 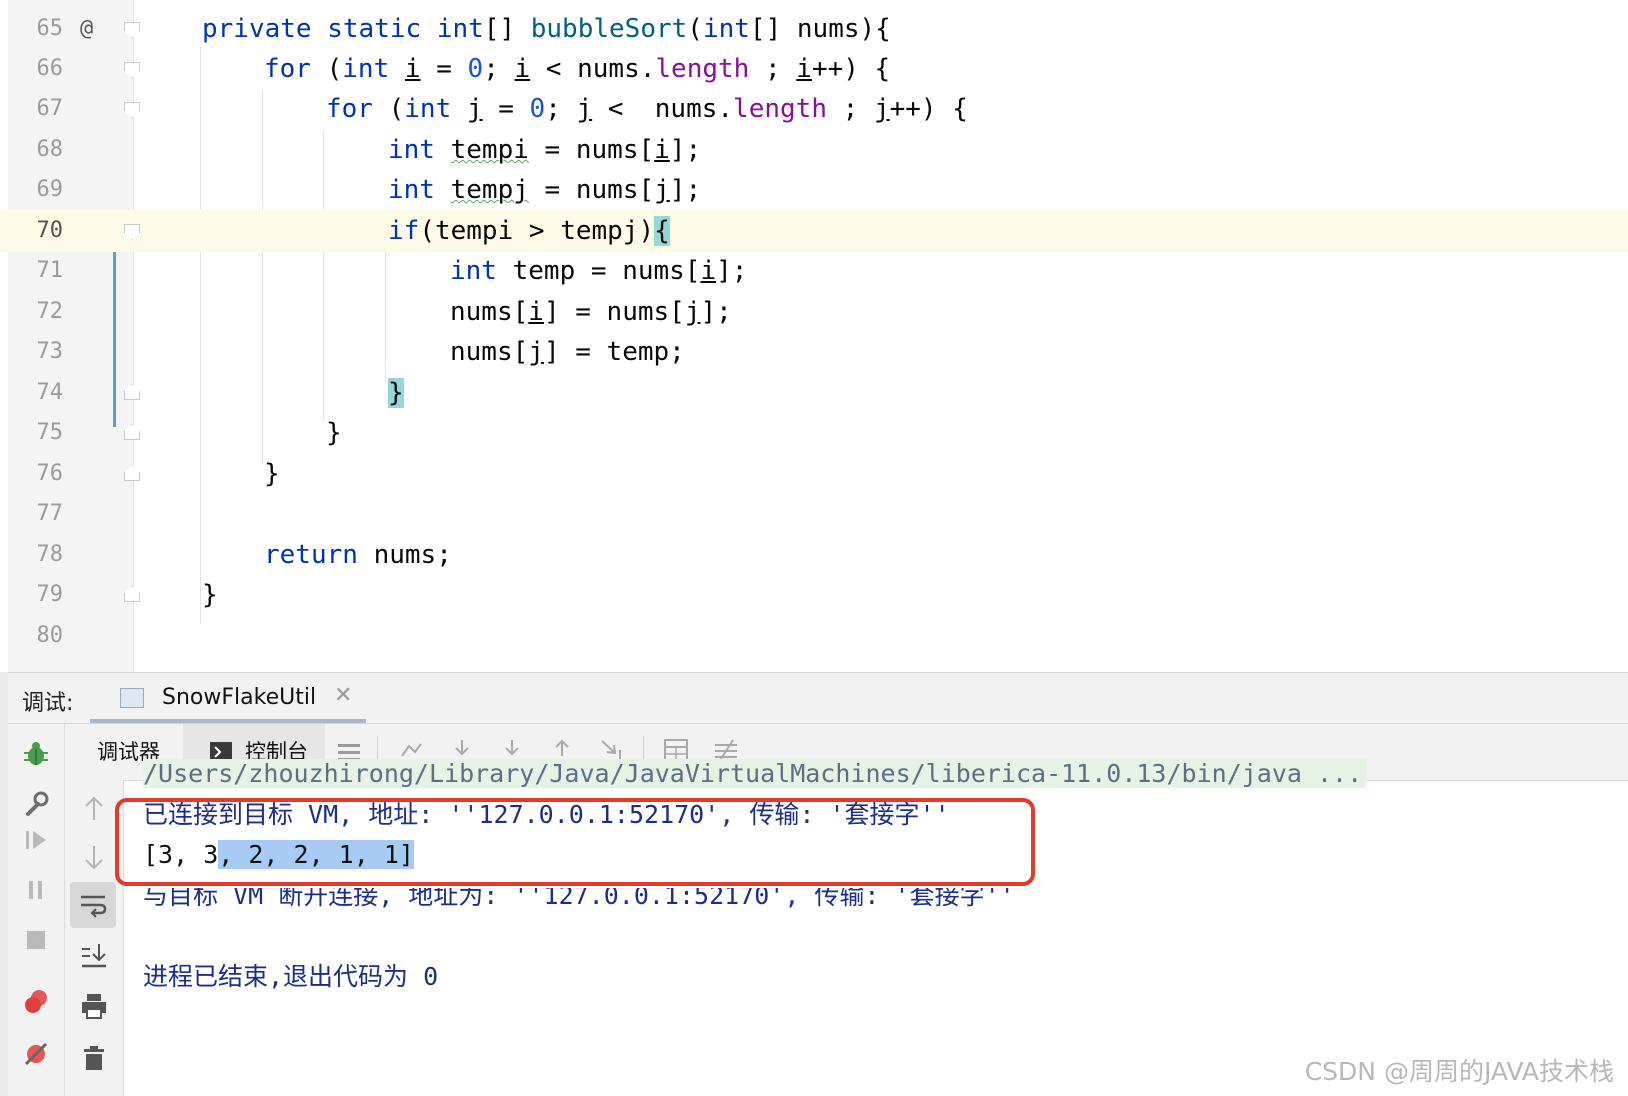 What do you see at coordinates (591, 312) in the screenshot?
I see `code-text: nums[i] = nums[j];` at bounding box center [591, 312].